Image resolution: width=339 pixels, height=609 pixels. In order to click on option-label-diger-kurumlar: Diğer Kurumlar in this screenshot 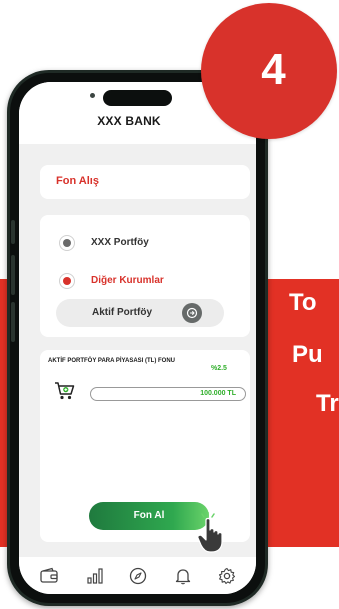, I will do `click(127, 280)`.